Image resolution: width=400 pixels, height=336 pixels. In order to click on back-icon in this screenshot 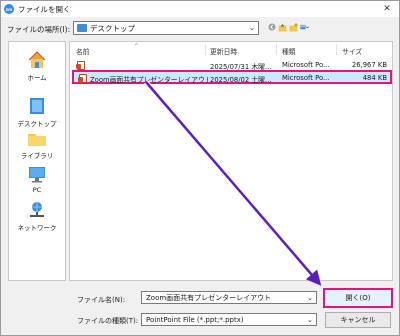, I will do `click(271, 27)`.